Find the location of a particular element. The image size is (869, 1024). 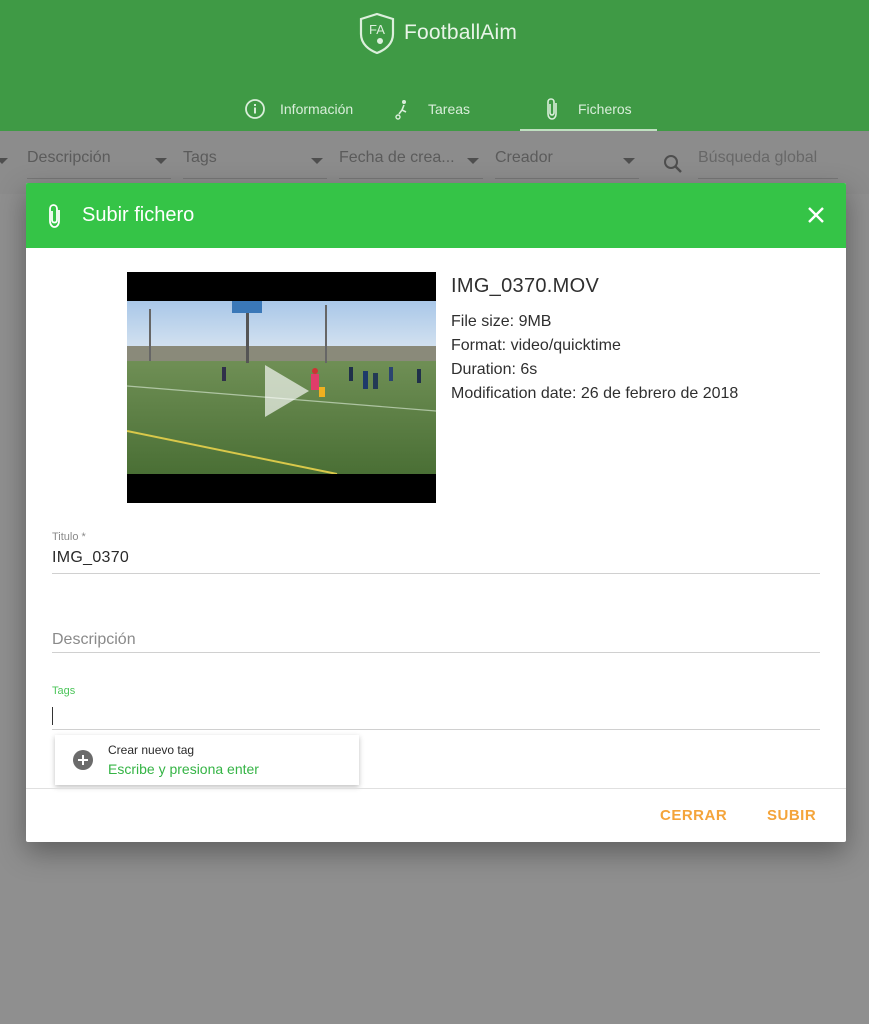

filter-creador: Creador is located at coordinates (567, 164).